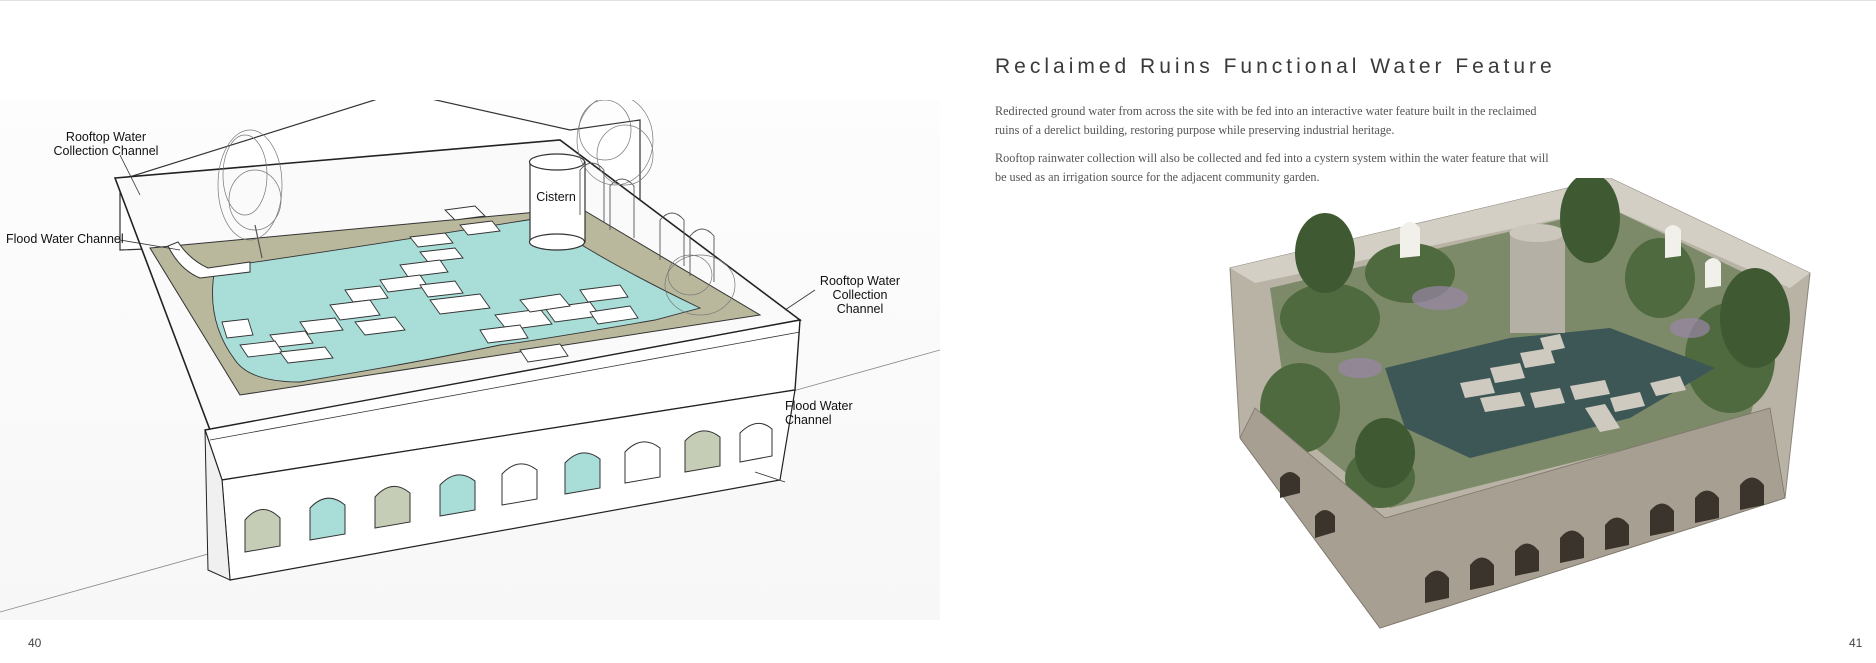  What do you see at coordinates (106, 144) in the screenshot?
I see `callout-rooftop-top: Rooftop Water Collection Channel` at bounding box center [106, 144].